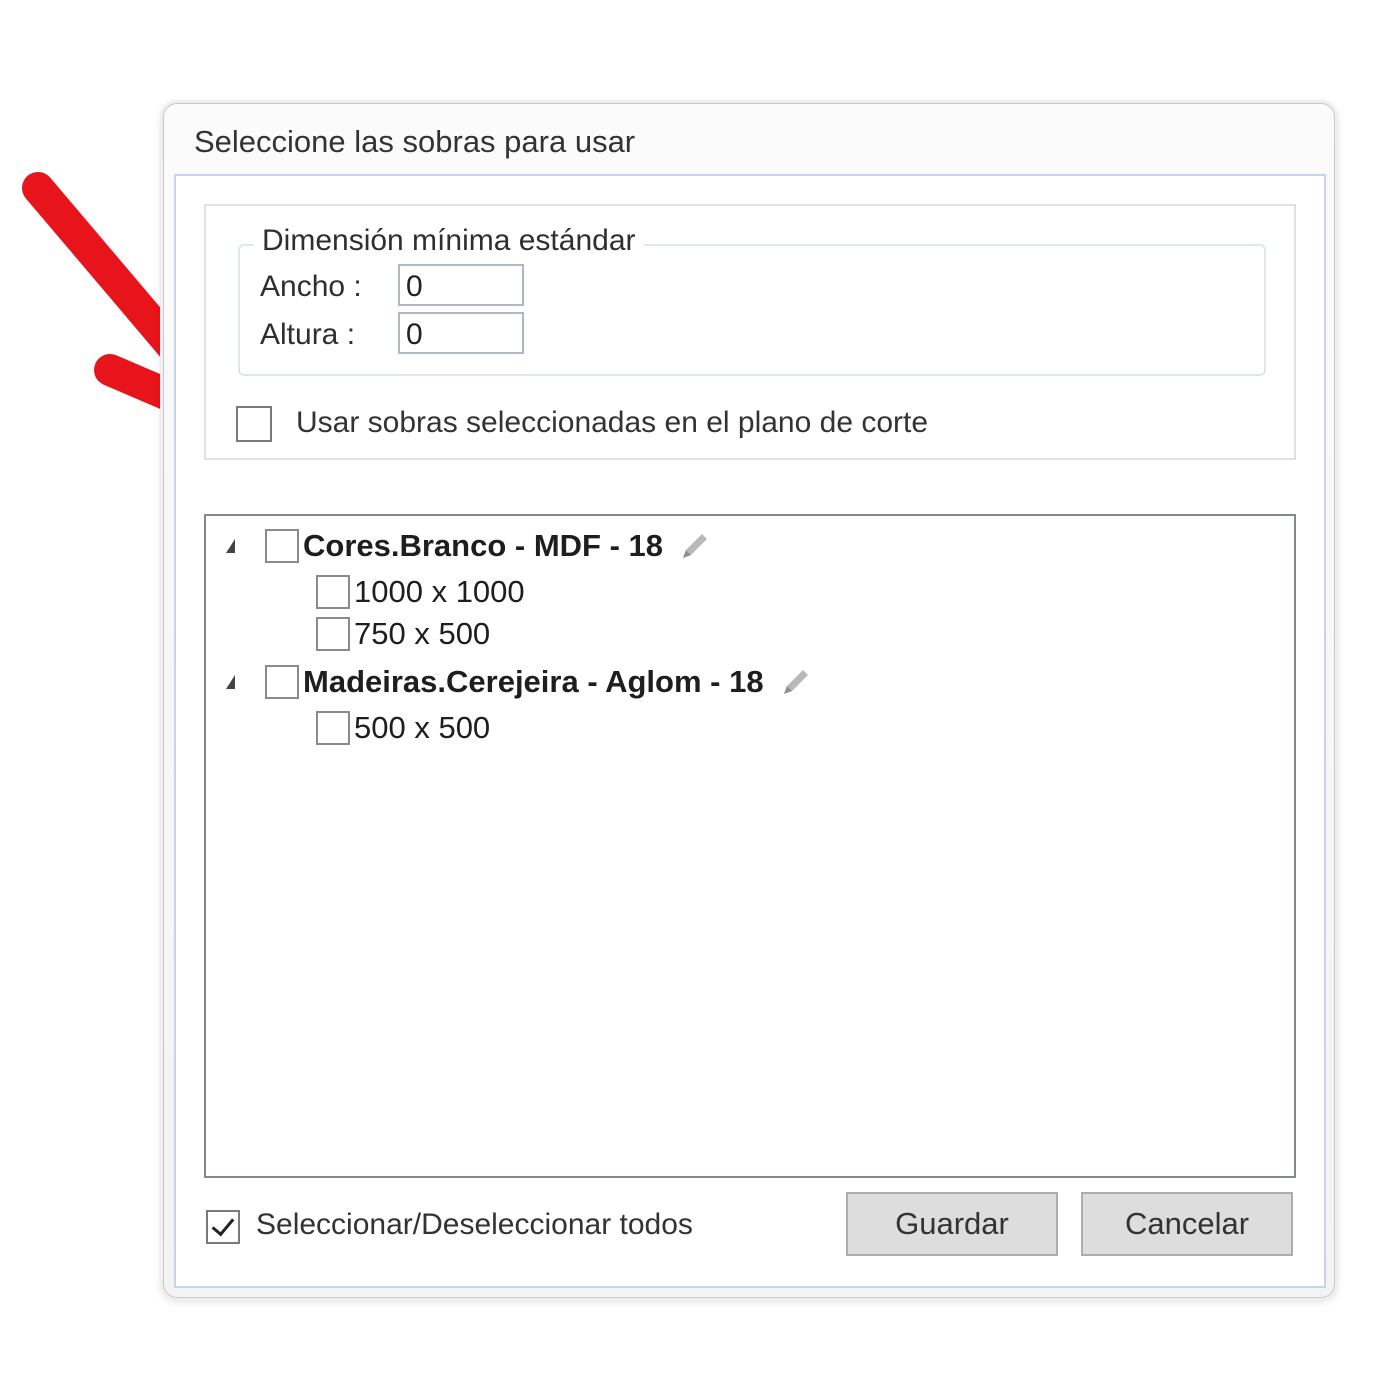 This screenshot has width=1400, height=1400. I want to click on save-button: Guardar, so click(952, 1224).